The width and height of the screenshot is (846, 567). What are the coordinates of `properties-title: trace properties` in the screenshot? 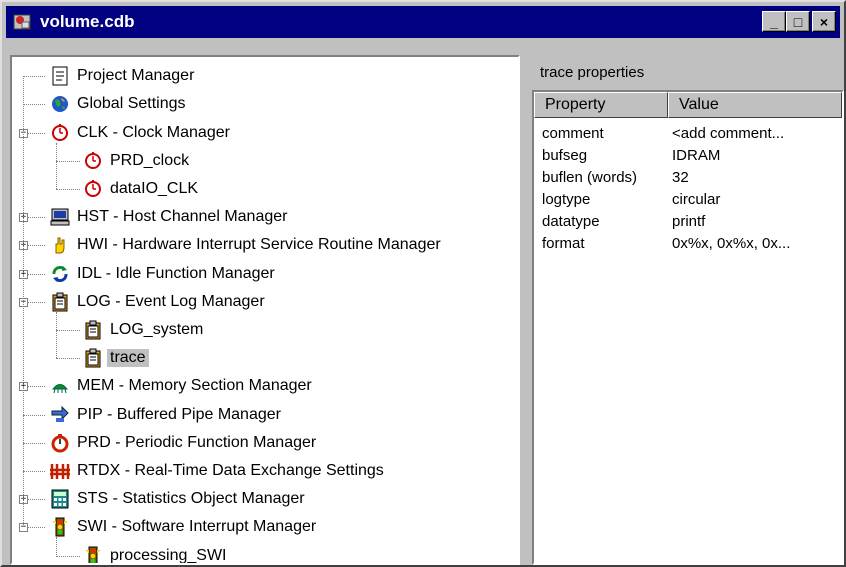 It's located at (592, 72).